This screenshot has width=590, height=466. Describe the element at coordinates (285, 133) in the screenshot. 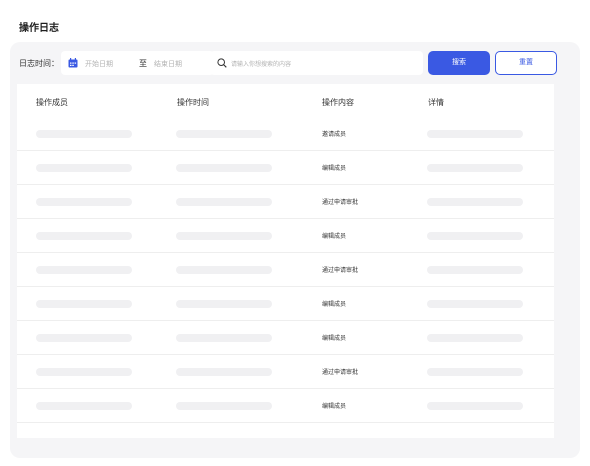

I see `table-row: 邀请成员` at that location.